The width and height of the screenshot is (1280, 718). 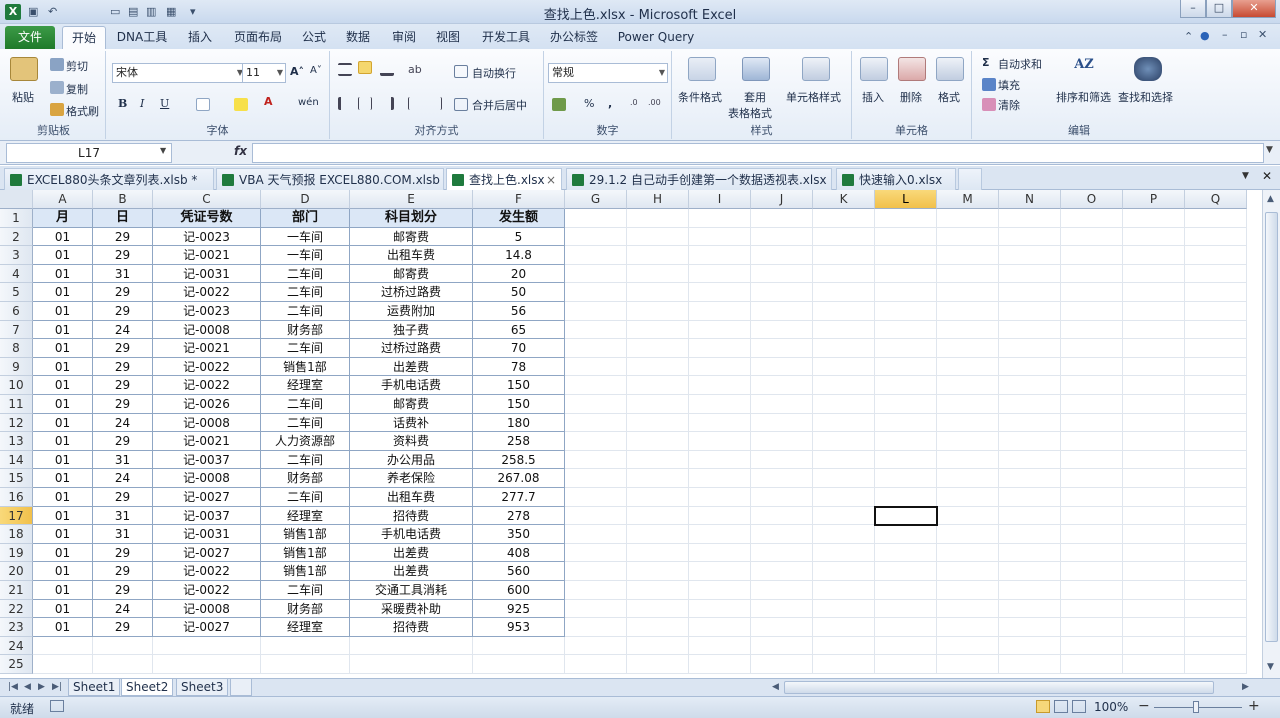 What do you see at coordinates (519, 478) in the screenshot?
I see `table-cell: 267.08` at bounding box center [519, 478].